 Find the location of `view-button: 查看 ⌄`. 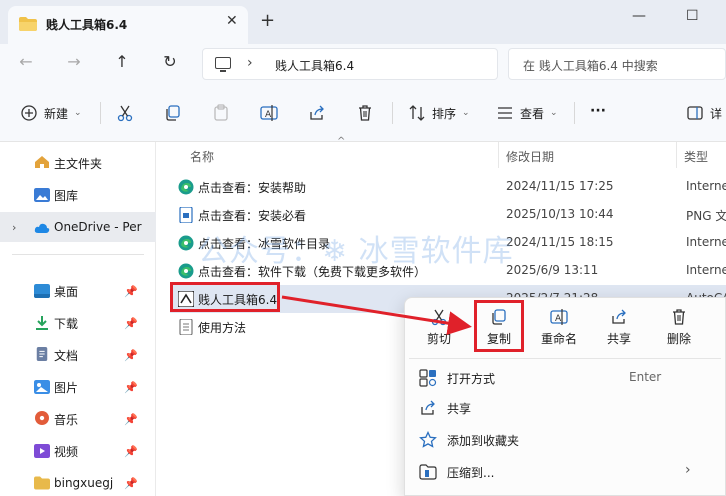

view-button: 查看 ⌄ is located at coordinates (527, 113).